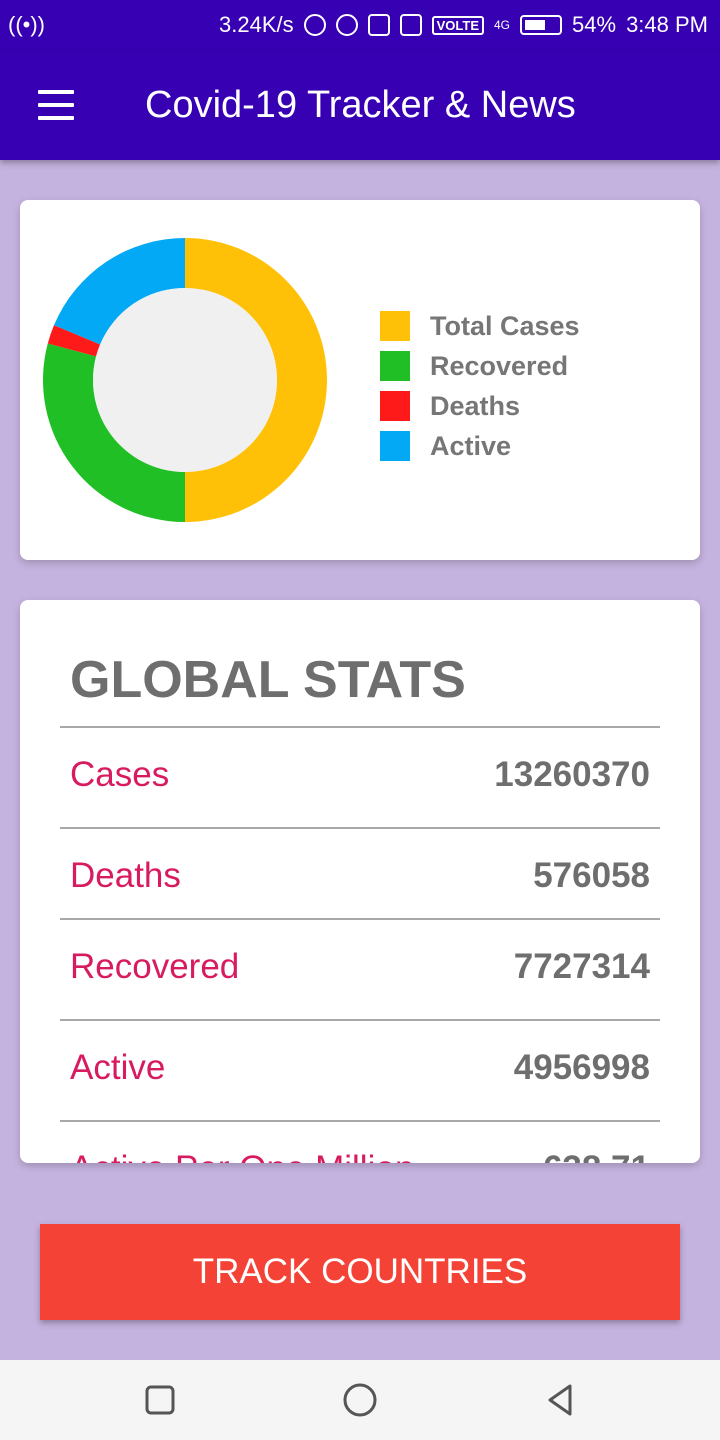  Describe the element at coordinates (471, 445) in the screenshot. I see `legend-label: Active` at that location.